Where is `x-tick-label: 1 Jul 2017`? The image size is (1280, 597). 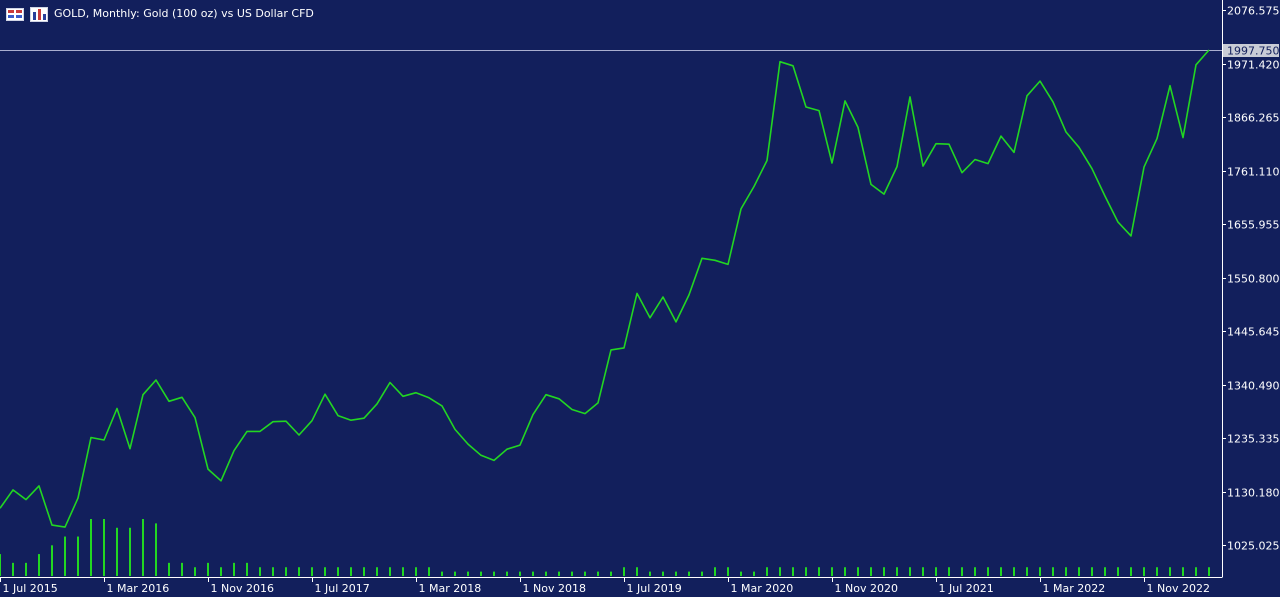 x-tick-label: 1 Jul 2017 is located at coordinates (342, 588).